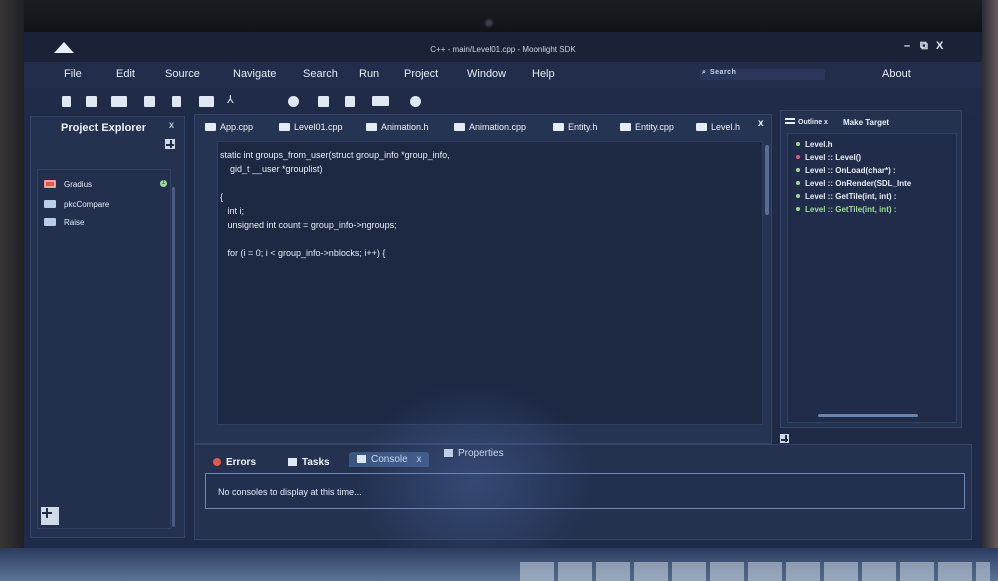  Describe the element at coordinates (924, 46) in the screenshot. I see `restore-button: ⧉` at that location.